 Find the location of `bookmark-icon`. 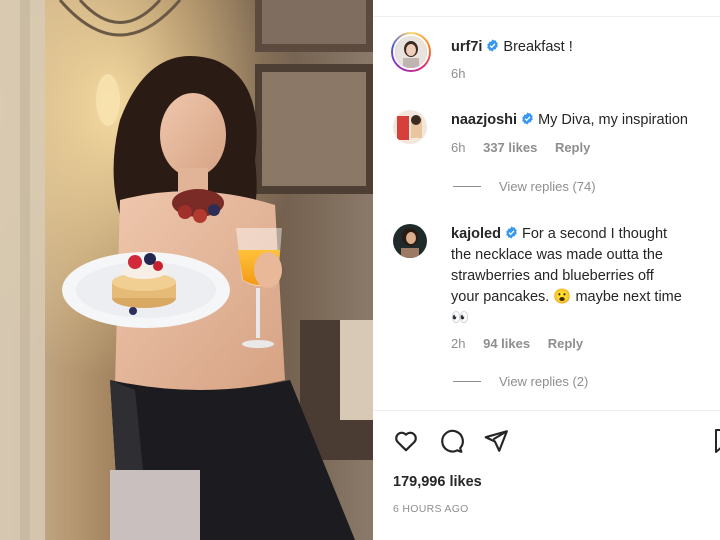

bookmark-icon is located at coordinates (716, 441).